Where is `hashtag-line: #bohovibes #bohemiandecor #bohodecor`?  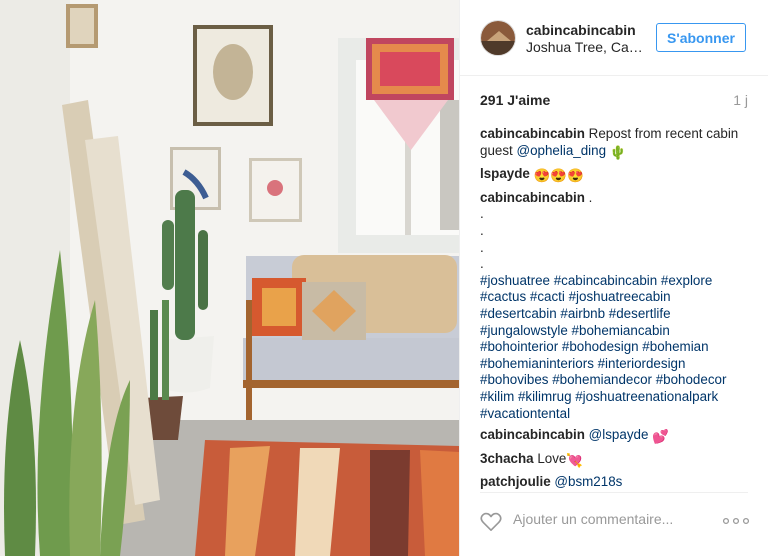
hashtag-line: #bohovibes #bohemiandecor #bohodecor is located at coordinates (616, 380).